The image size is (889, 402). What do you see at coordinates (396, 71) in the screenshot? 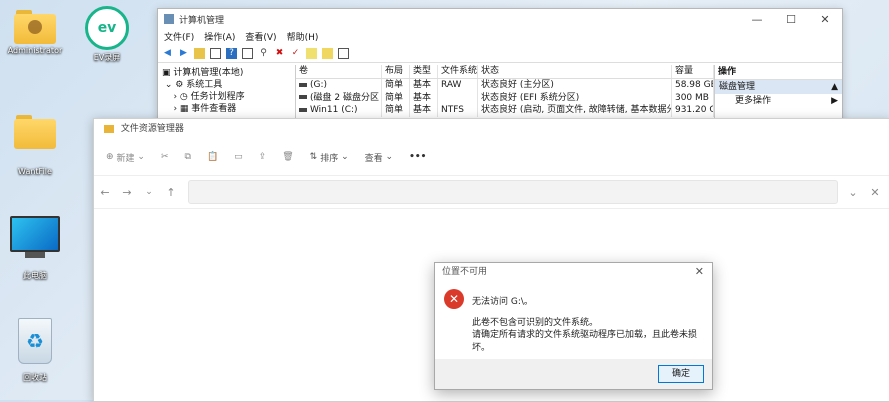
I see `col-layout: 布局` at bounding box center [396, 71].